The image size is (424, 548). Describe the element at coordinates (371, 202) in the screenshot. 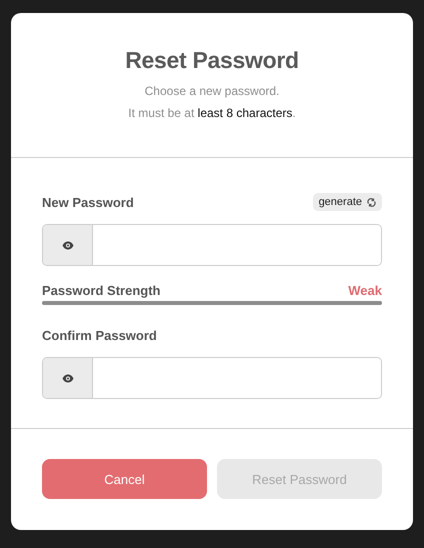

I see `refresh-icon` at that location.